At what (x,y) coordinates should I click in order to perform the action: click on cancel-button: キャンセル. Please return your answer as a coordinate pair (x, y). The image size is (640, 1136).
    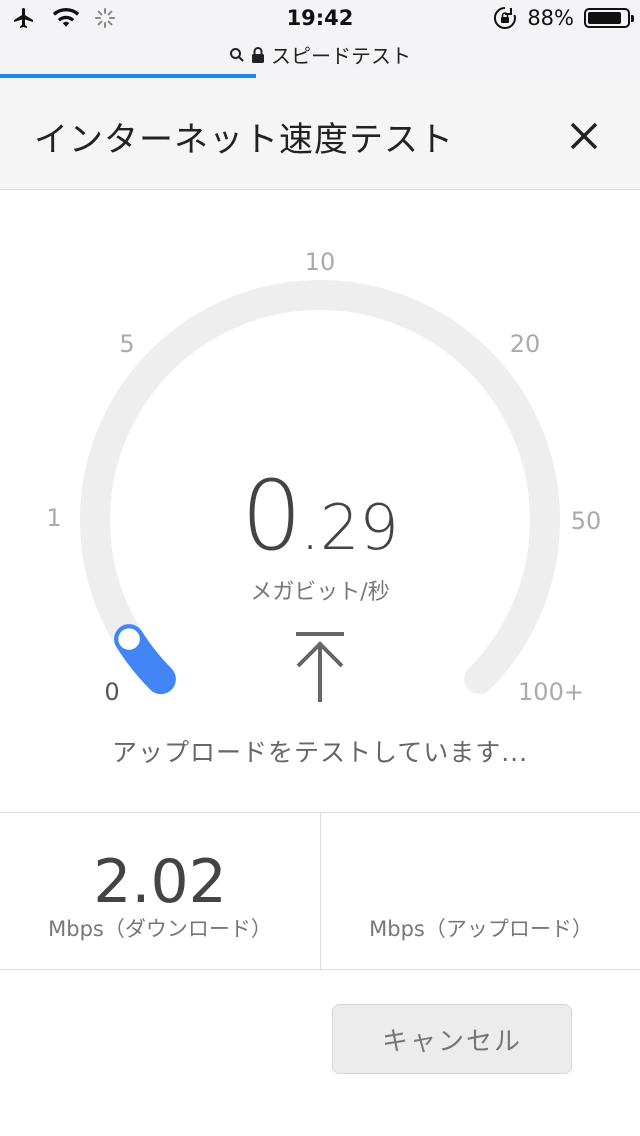
    Looking at the image, I should click on (452, 1039).